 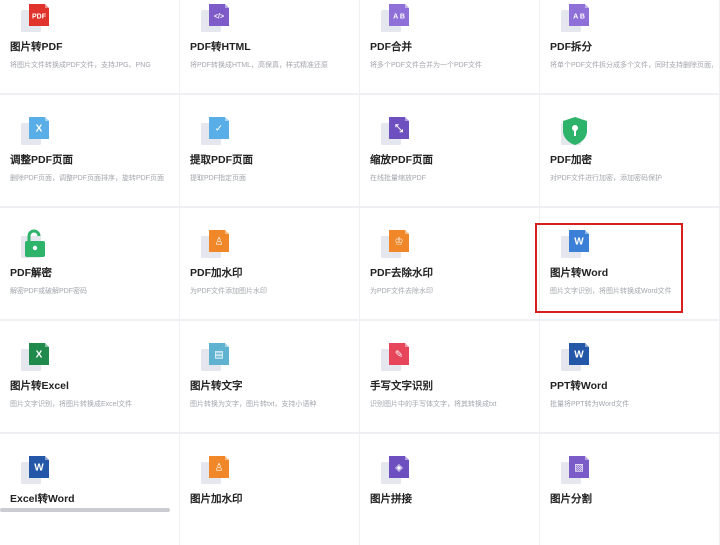 What do you see at coordinates (629, 489) in the screenshot?
I see `tool-card: ▧ 图片分割` at bounding box center [629, 489].